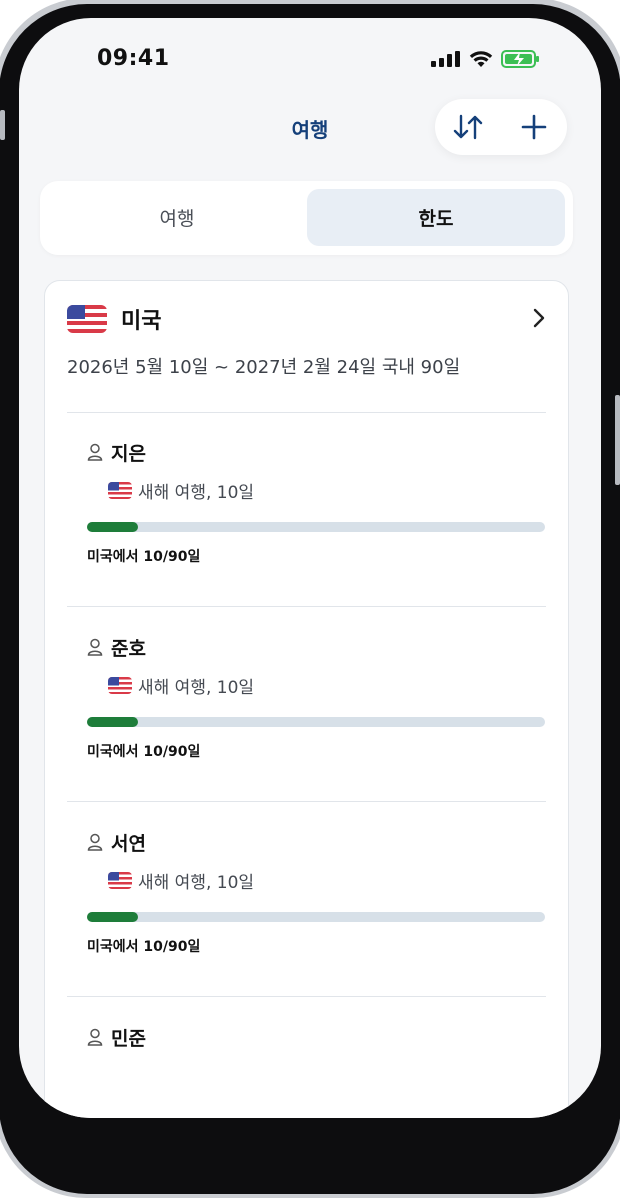  Describe the element at coordinates (436, 217) in the screenshot. I see `tab-limits: 한도` at that location.